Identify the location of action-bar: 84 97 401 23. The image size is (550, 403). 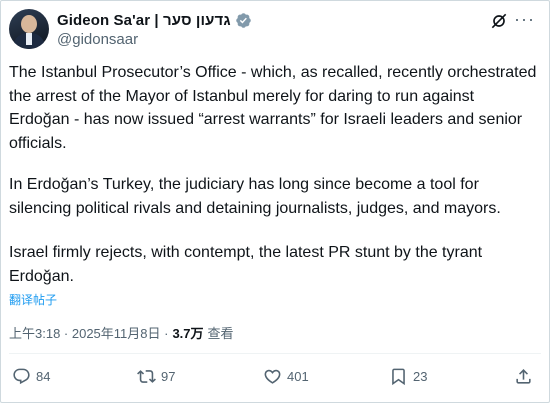
(275, 379).